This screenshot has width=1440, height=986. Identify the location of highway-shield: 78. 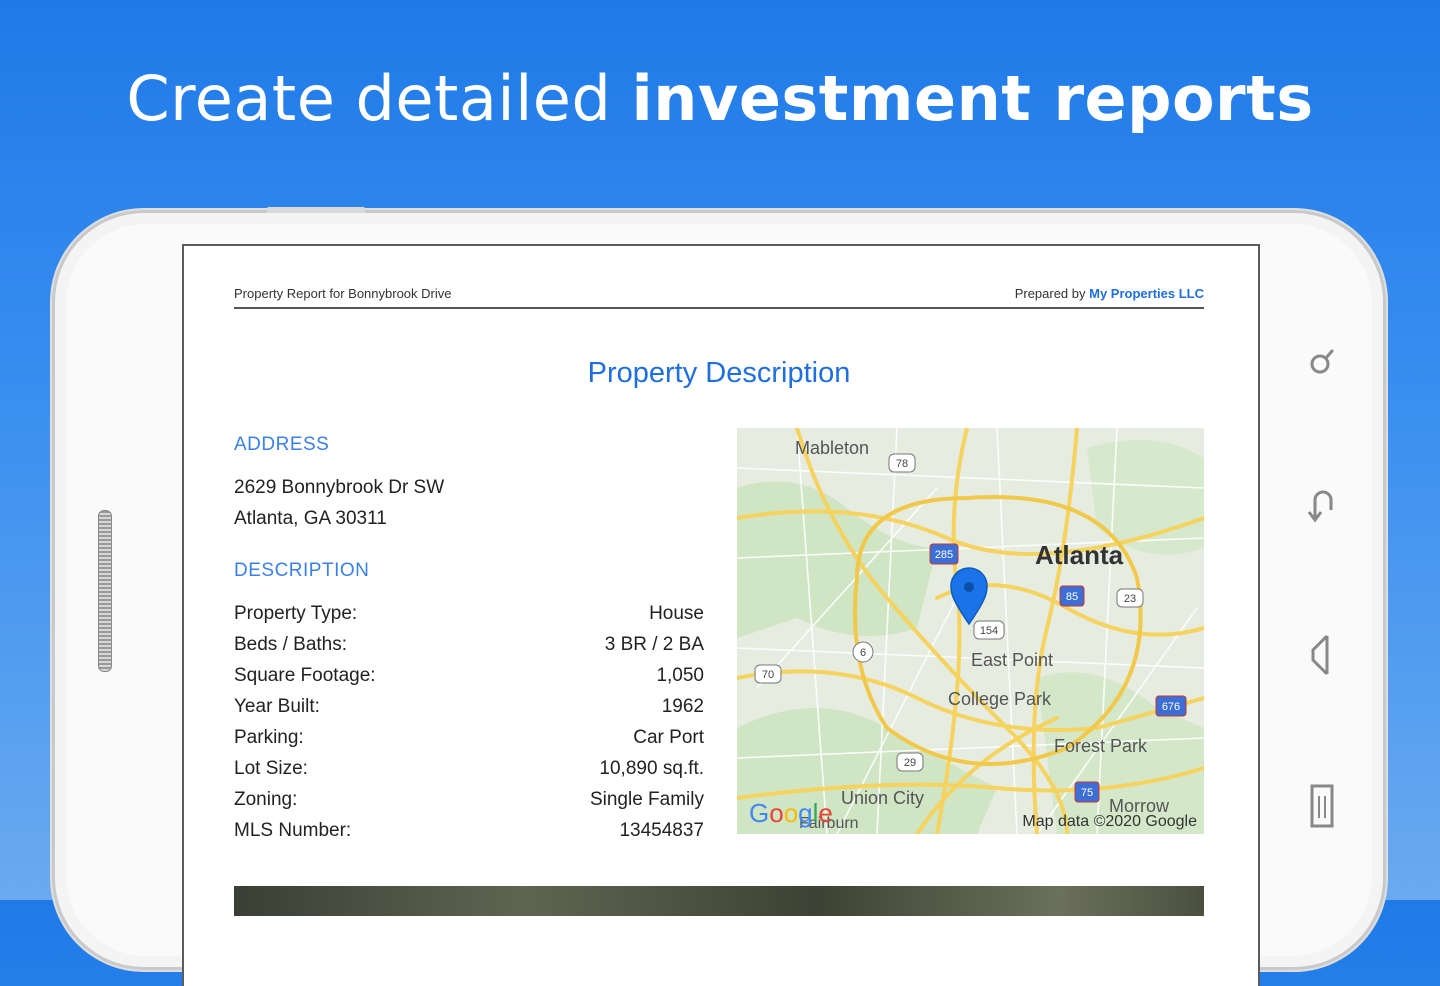
(902, 463).